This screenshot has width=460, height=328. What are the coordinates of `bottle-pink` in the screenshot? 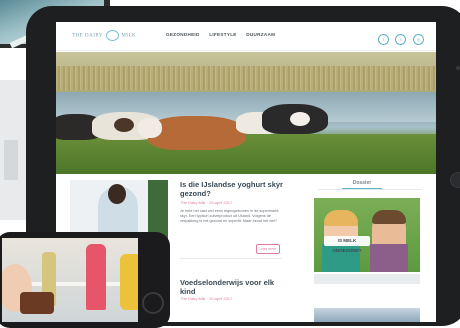 It's located at (96, 277).